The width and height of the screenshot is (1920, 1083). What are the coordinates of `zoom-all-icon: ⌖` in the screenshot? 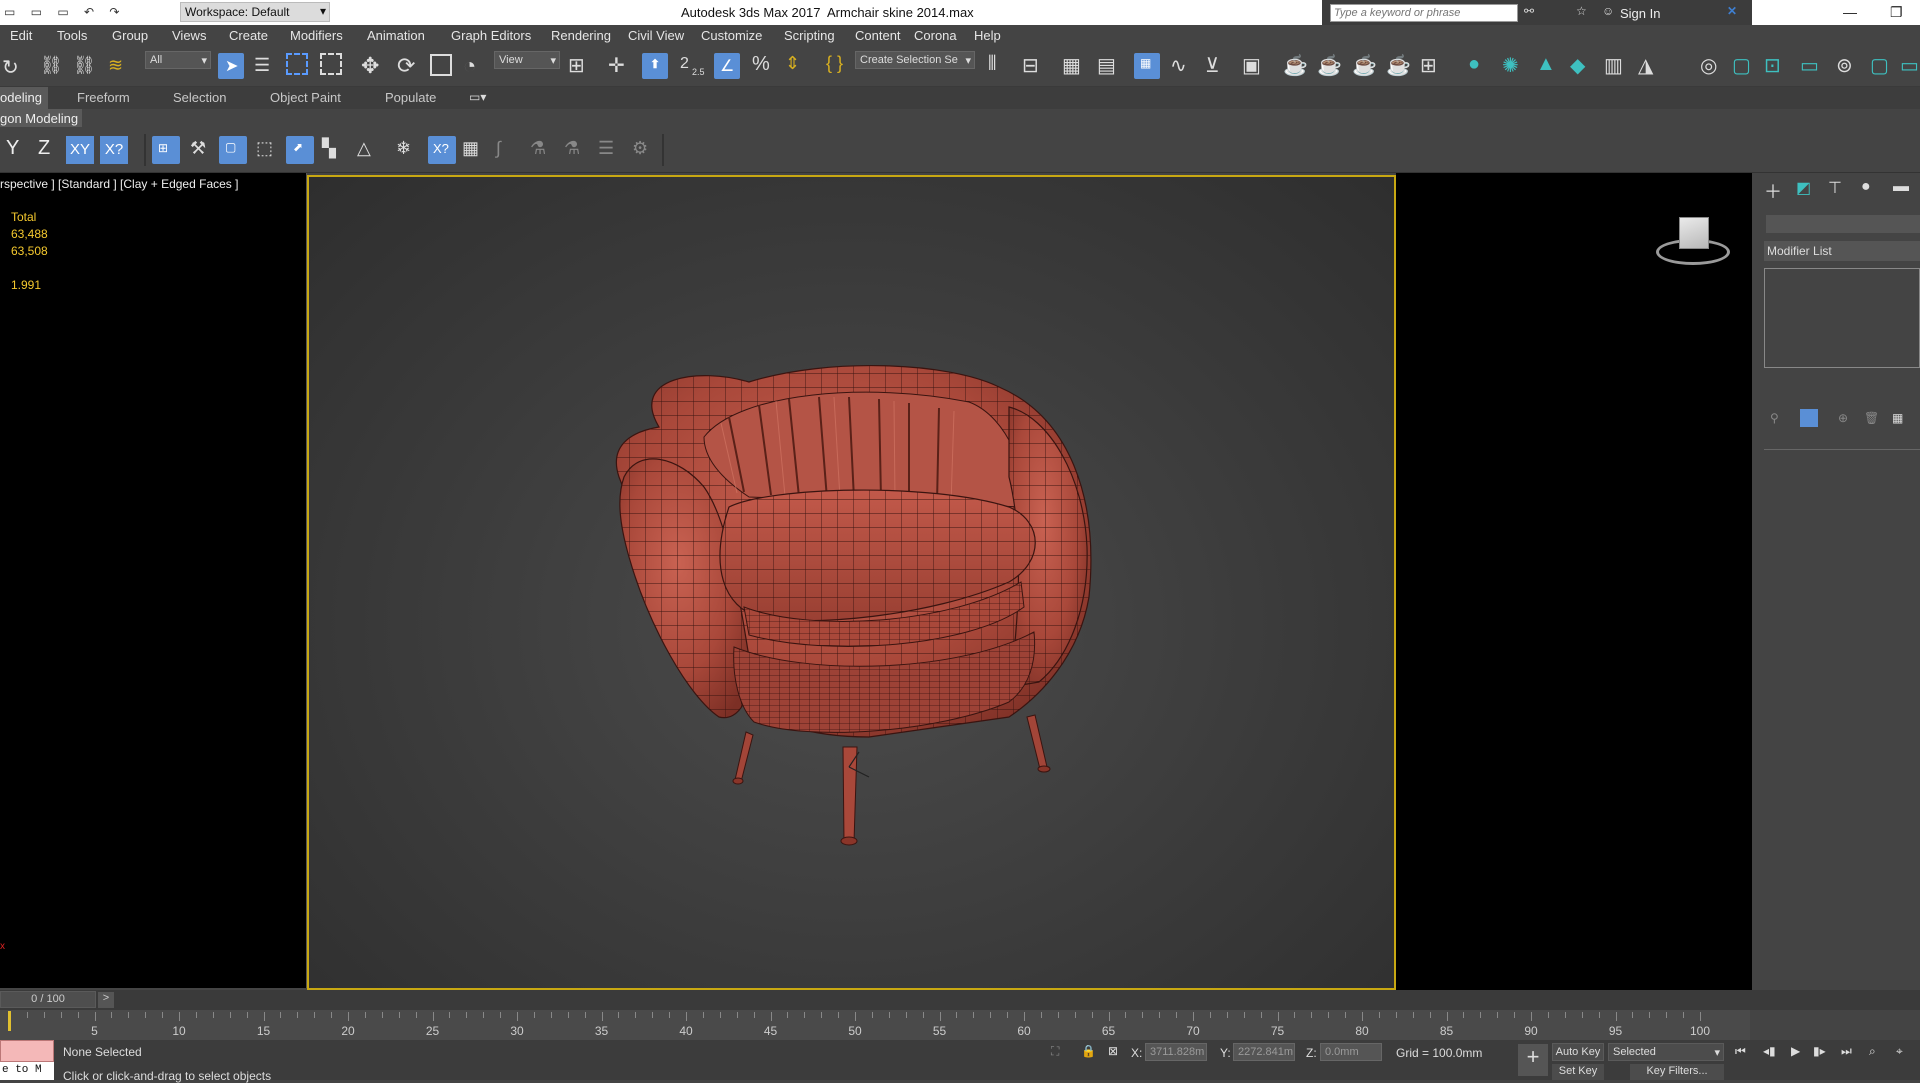 It's located at (1899, 1051).